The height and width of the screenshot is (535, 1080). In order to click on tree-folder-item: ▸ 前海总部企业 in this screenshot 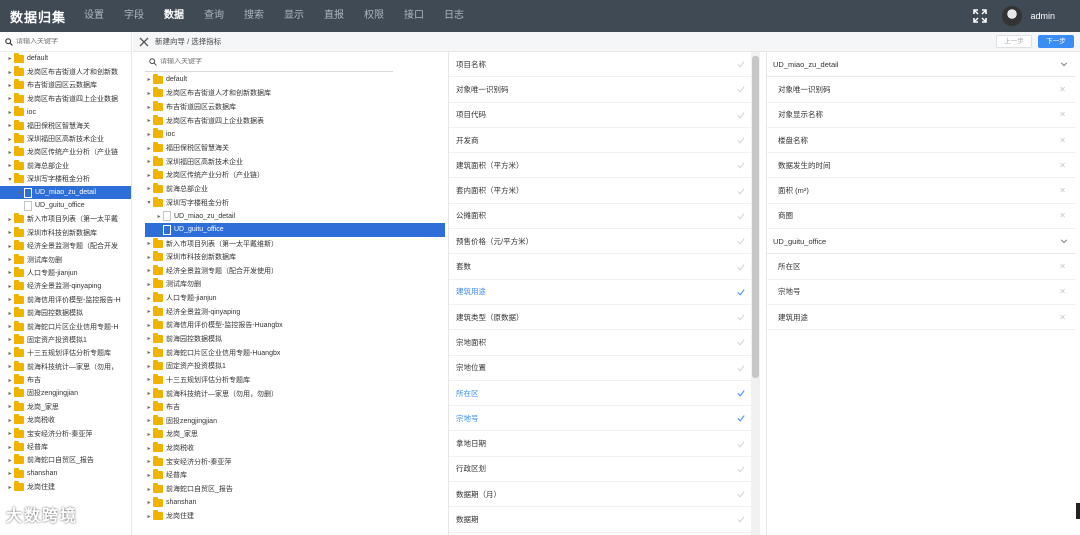, I will do `click(65, 165)`.